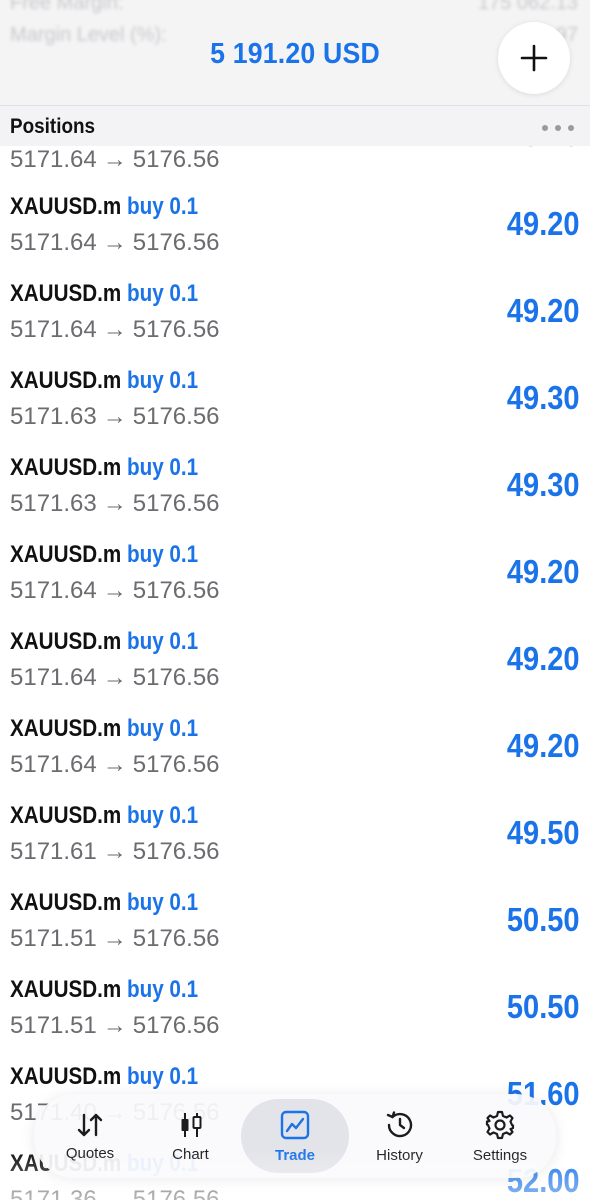 The width and height of the screenshot is (590, 1200). Describe the element at coordinates (527, 7) in the screenshot. I see `free-margin-value: 175 062.13` at that location.